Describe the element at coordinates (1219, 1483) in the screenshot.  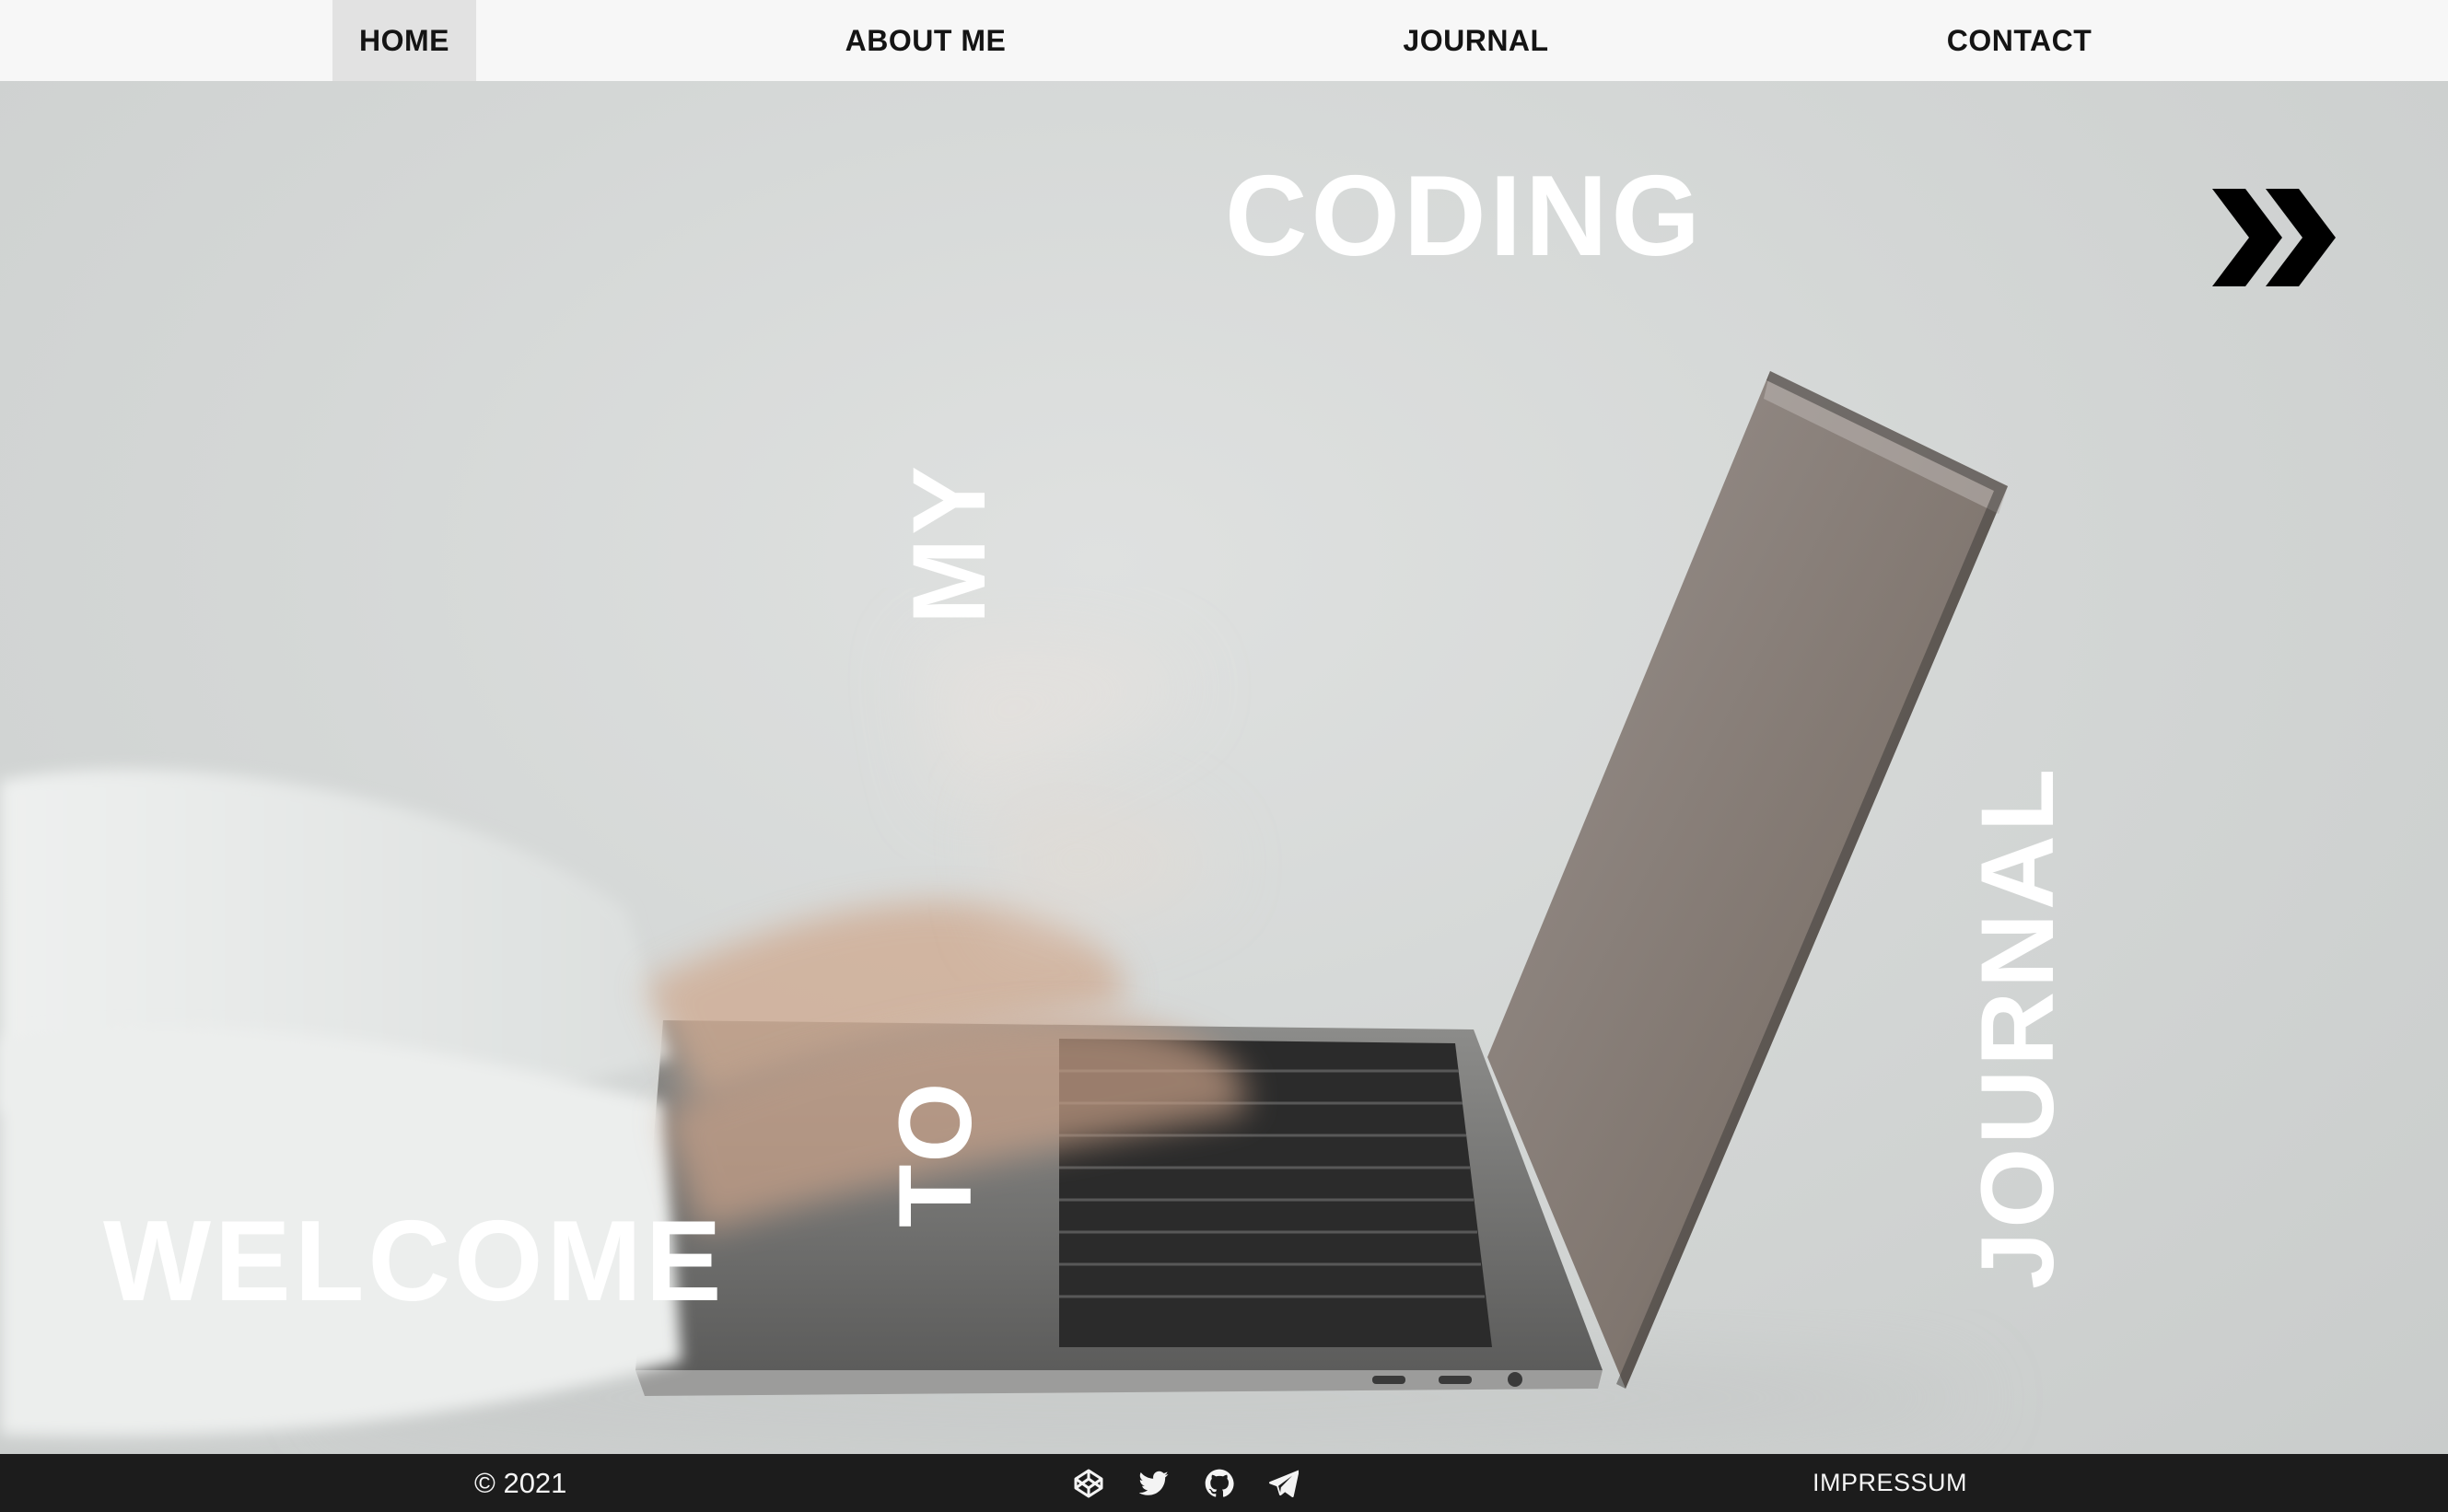
I see `github-icon` at that location.